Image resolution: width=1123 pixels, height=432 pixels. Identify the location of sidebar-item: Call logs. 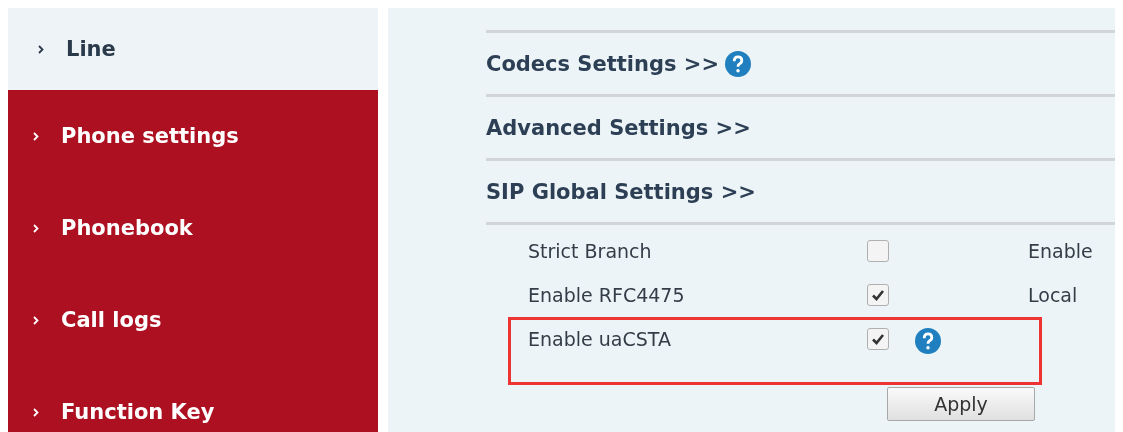
(193, 320).